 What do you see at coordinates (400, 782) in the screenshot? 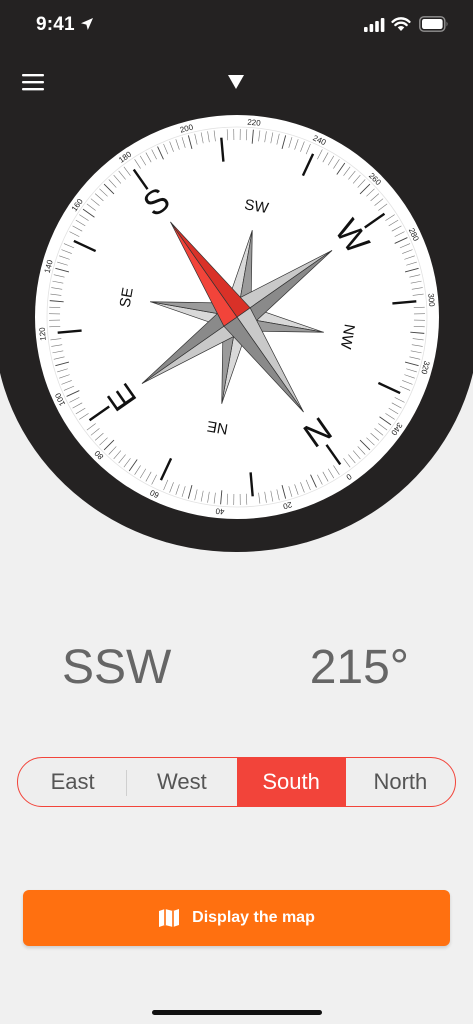
I see `segment-north: North` at bounding box center [400, 782].